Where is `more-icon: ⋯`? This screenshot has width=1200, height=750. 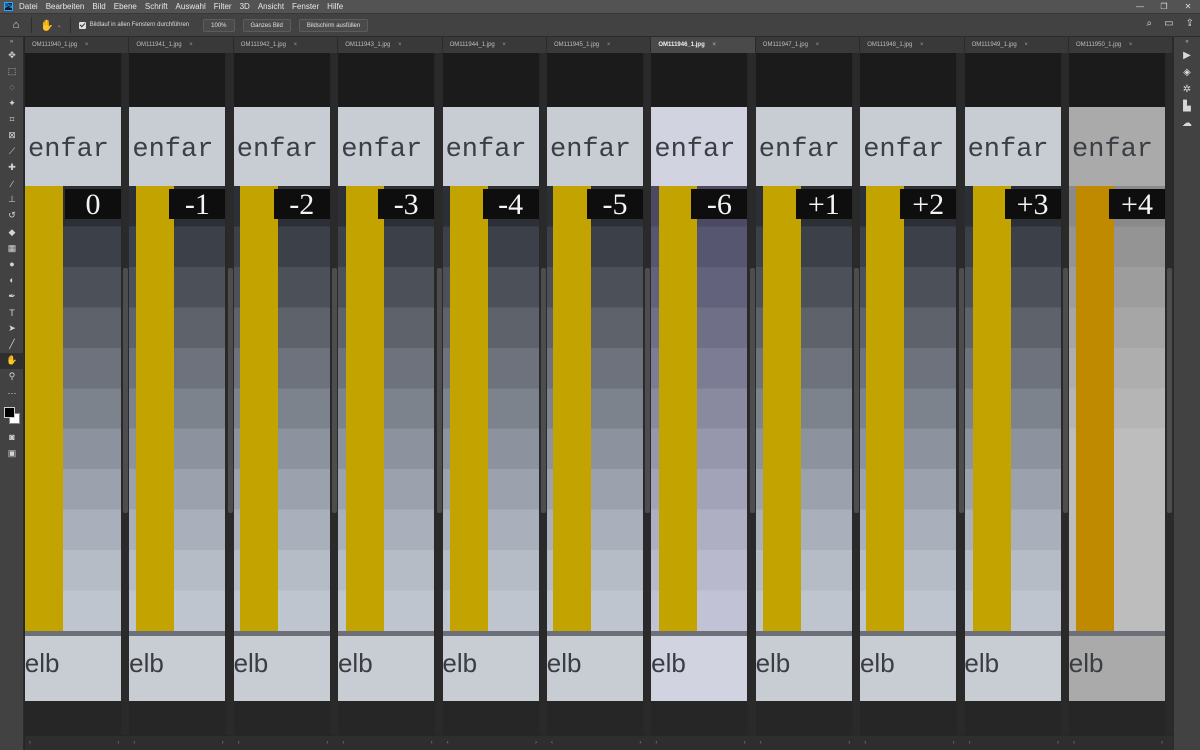 more-icon: ⋯ is located at coordinates (12, 393).